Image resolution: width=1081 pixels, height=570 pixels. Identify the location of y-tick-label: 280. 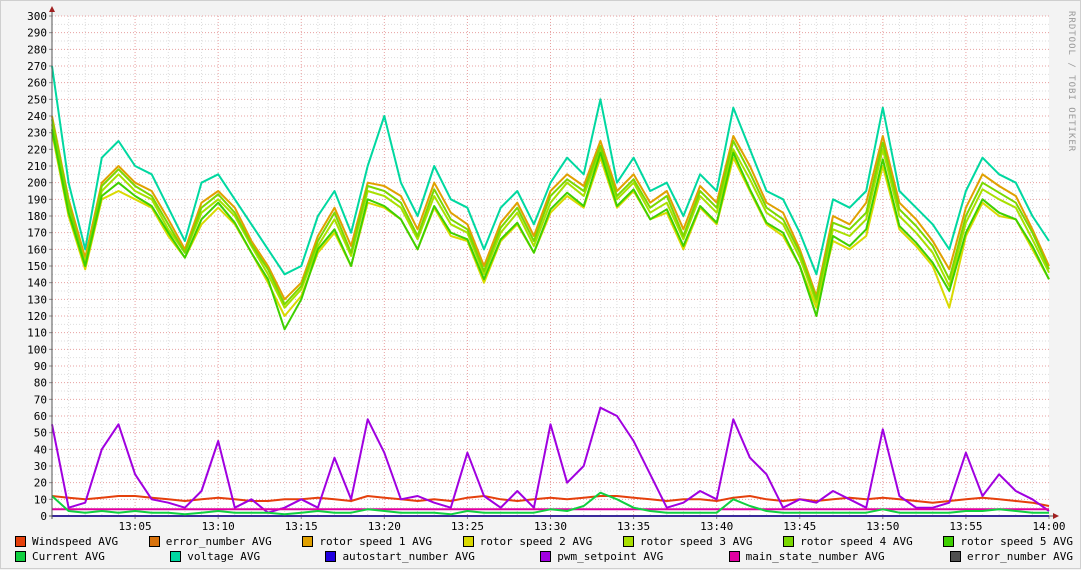
(37, 49).